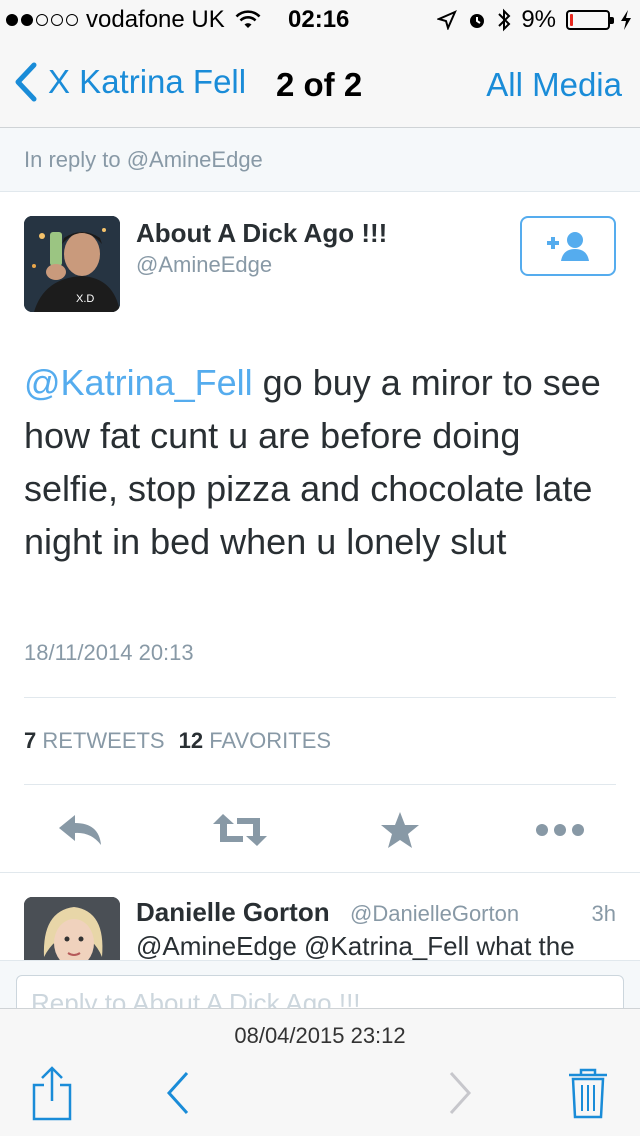  Describe the element at coordinates (320, 991) in the screenshot. I see `reply-input: Reply to About A Dick Ago !!!` at that location.